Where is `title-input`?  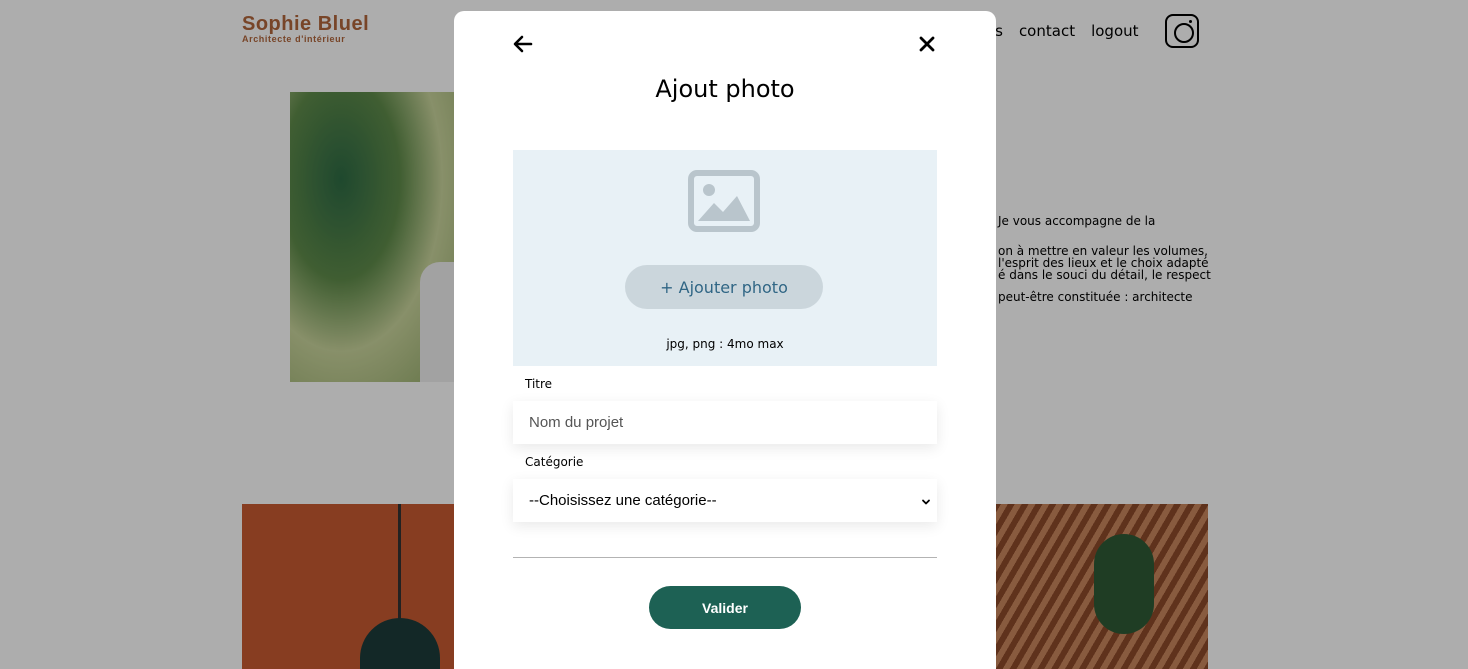 title-input is located at coordinates (725, 422).